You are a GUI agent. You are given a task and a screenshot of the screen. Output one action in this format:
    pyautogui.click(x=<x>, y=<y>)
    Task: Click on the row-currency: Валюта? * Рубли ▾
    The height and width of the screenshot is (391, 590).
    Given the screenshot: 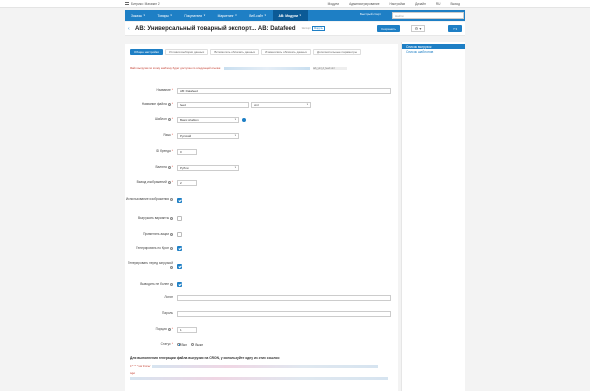 What is the action you would take?
    pyautogui.click(x=261, y=167)
    